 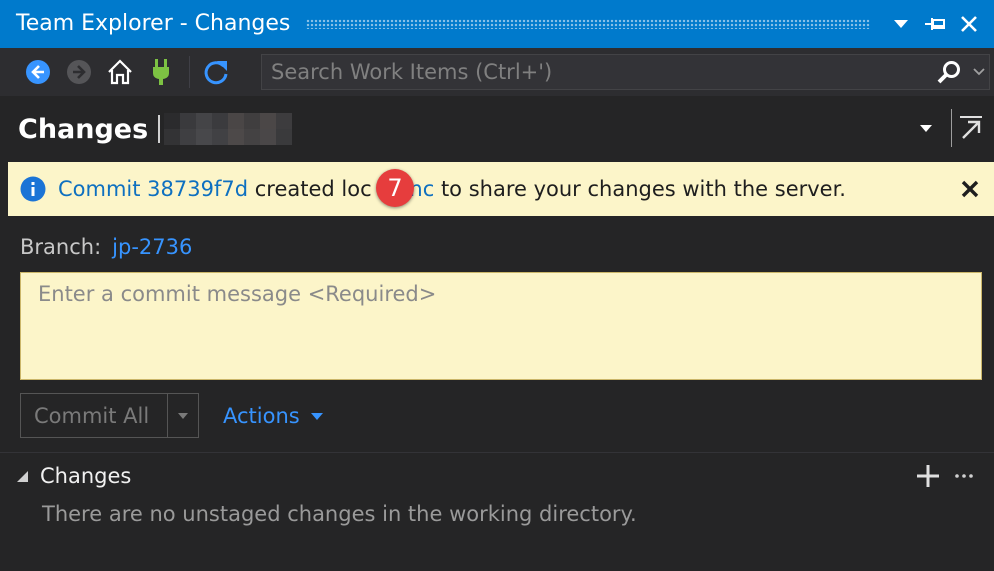 I want to click on changes-section-header: Changes, so click(x=73, y=476).